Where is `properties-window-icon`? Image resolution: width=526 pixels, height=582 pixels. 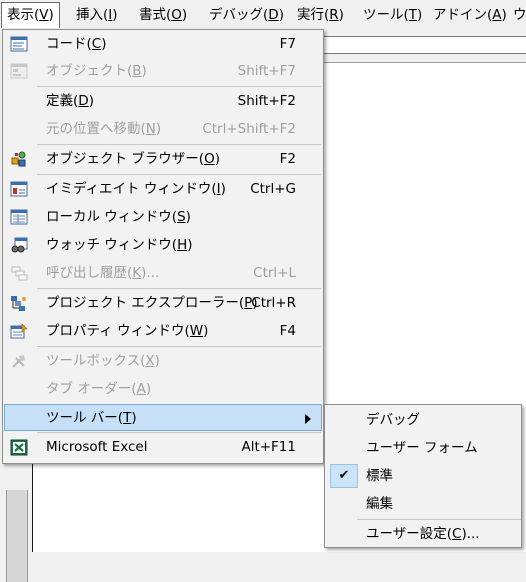 properties-window-icon is located at coordinates (19, 331).